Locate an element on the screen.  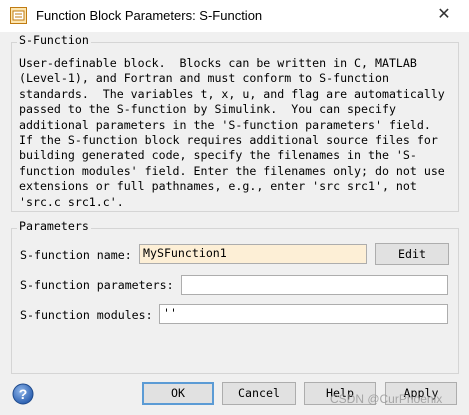
ok-button-label: OK is located at coordinates (178, 393).